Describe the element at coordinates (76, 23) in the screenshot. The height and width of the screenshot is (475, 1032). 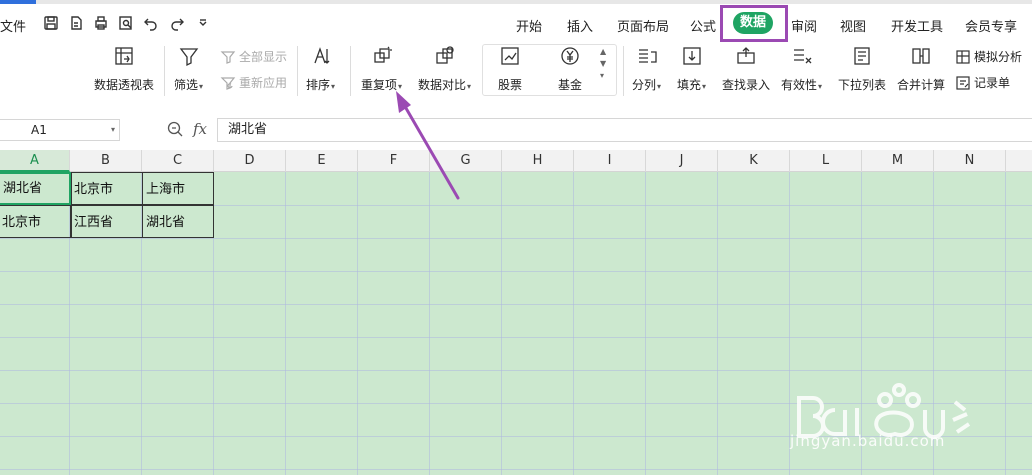
I see `export-pdf-icon` at that location.